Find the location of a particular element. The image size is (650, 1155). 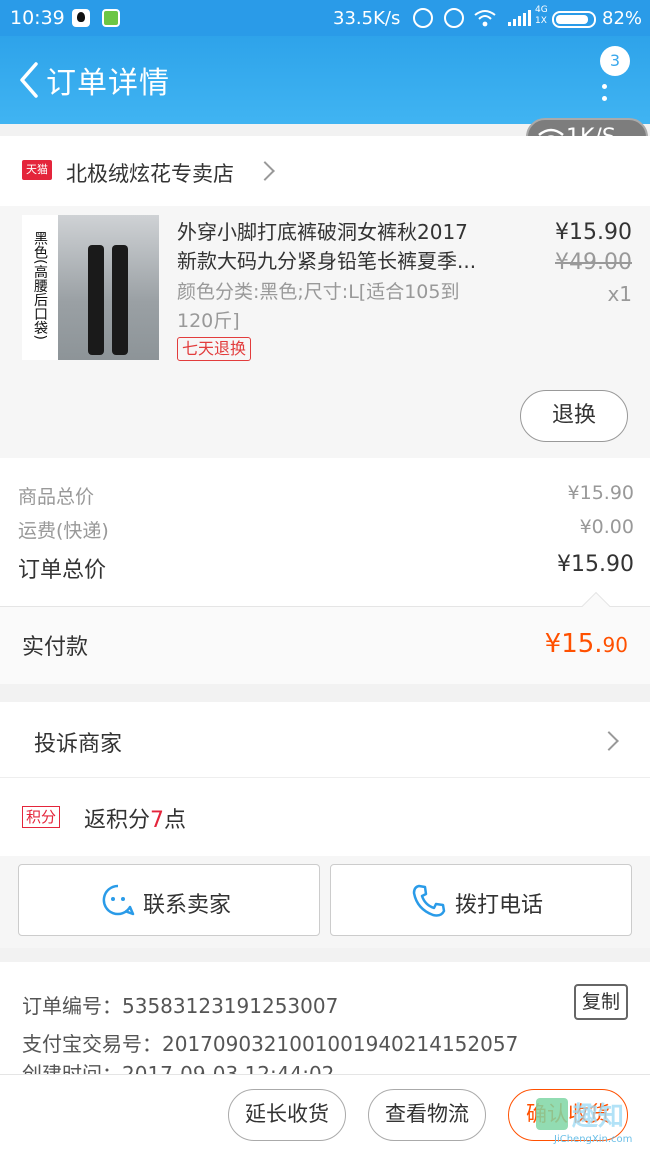

shop-row: 天猫 北极绒炫花专卖店 is located at coordinates (325, 171).